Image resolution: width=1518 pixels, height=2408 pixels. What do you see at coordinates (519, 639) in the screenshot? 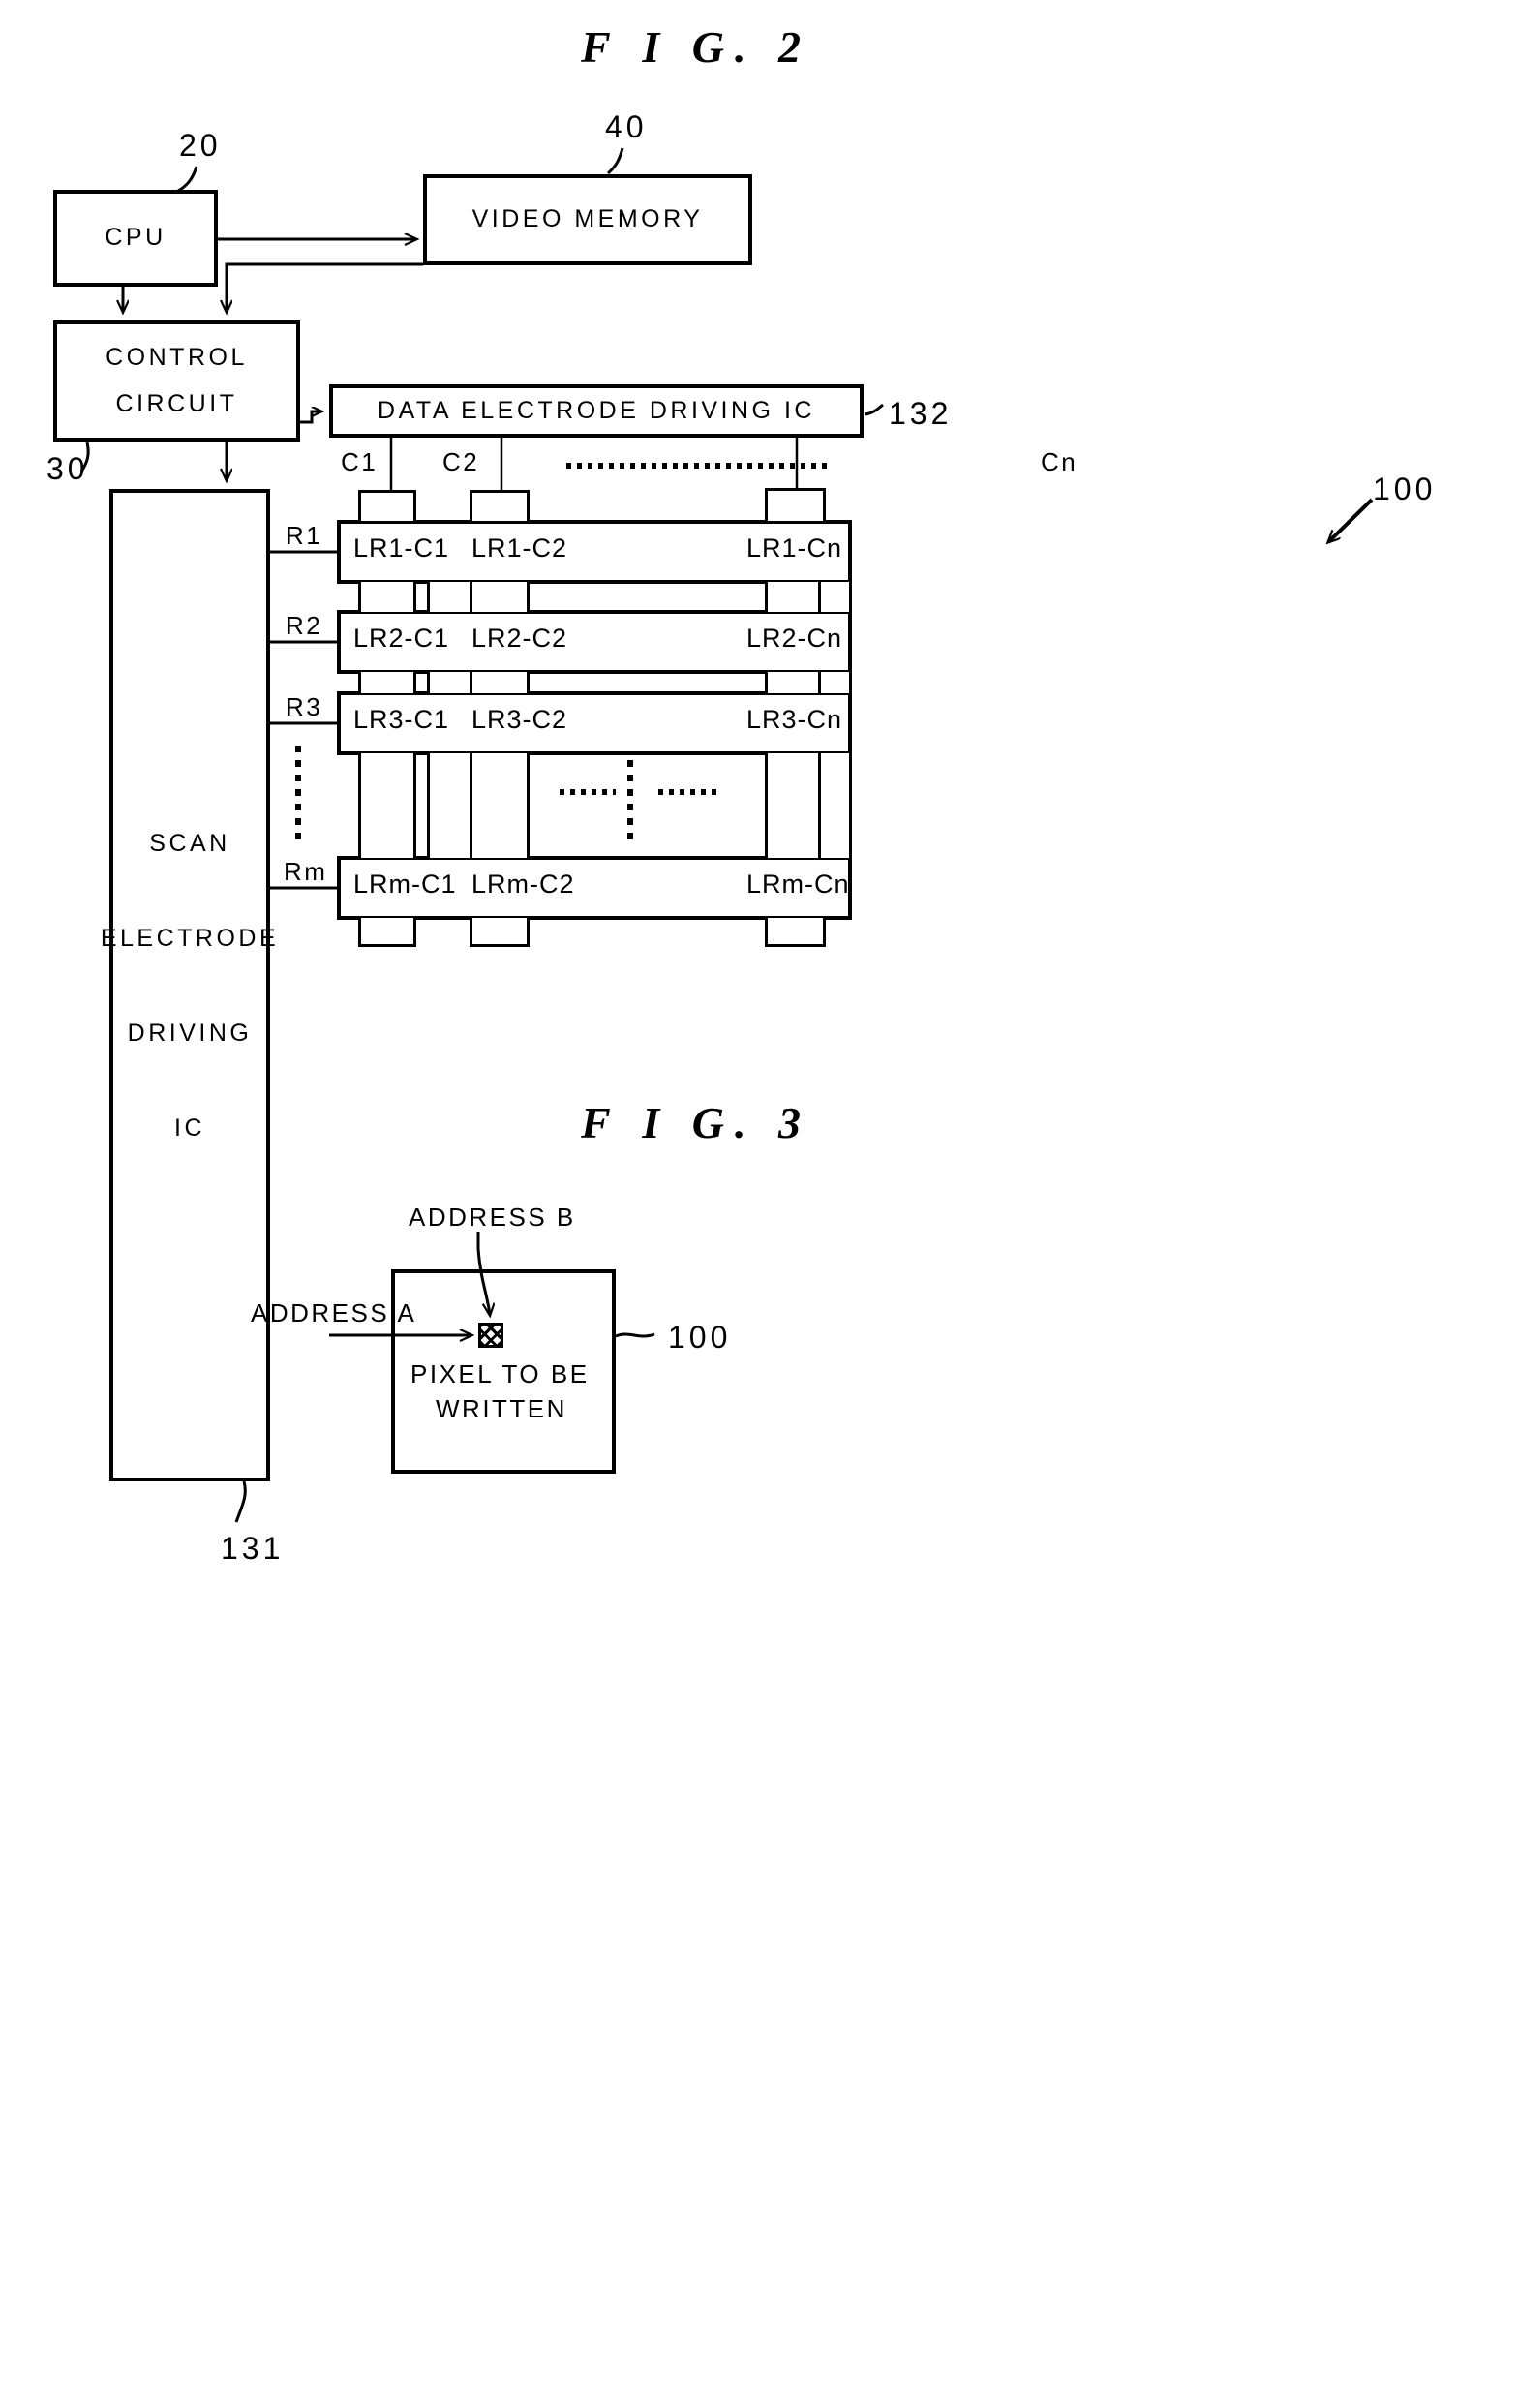
I see `panel-cell-lr2-c2: LR2-C2` at bounding box center [519, 639].